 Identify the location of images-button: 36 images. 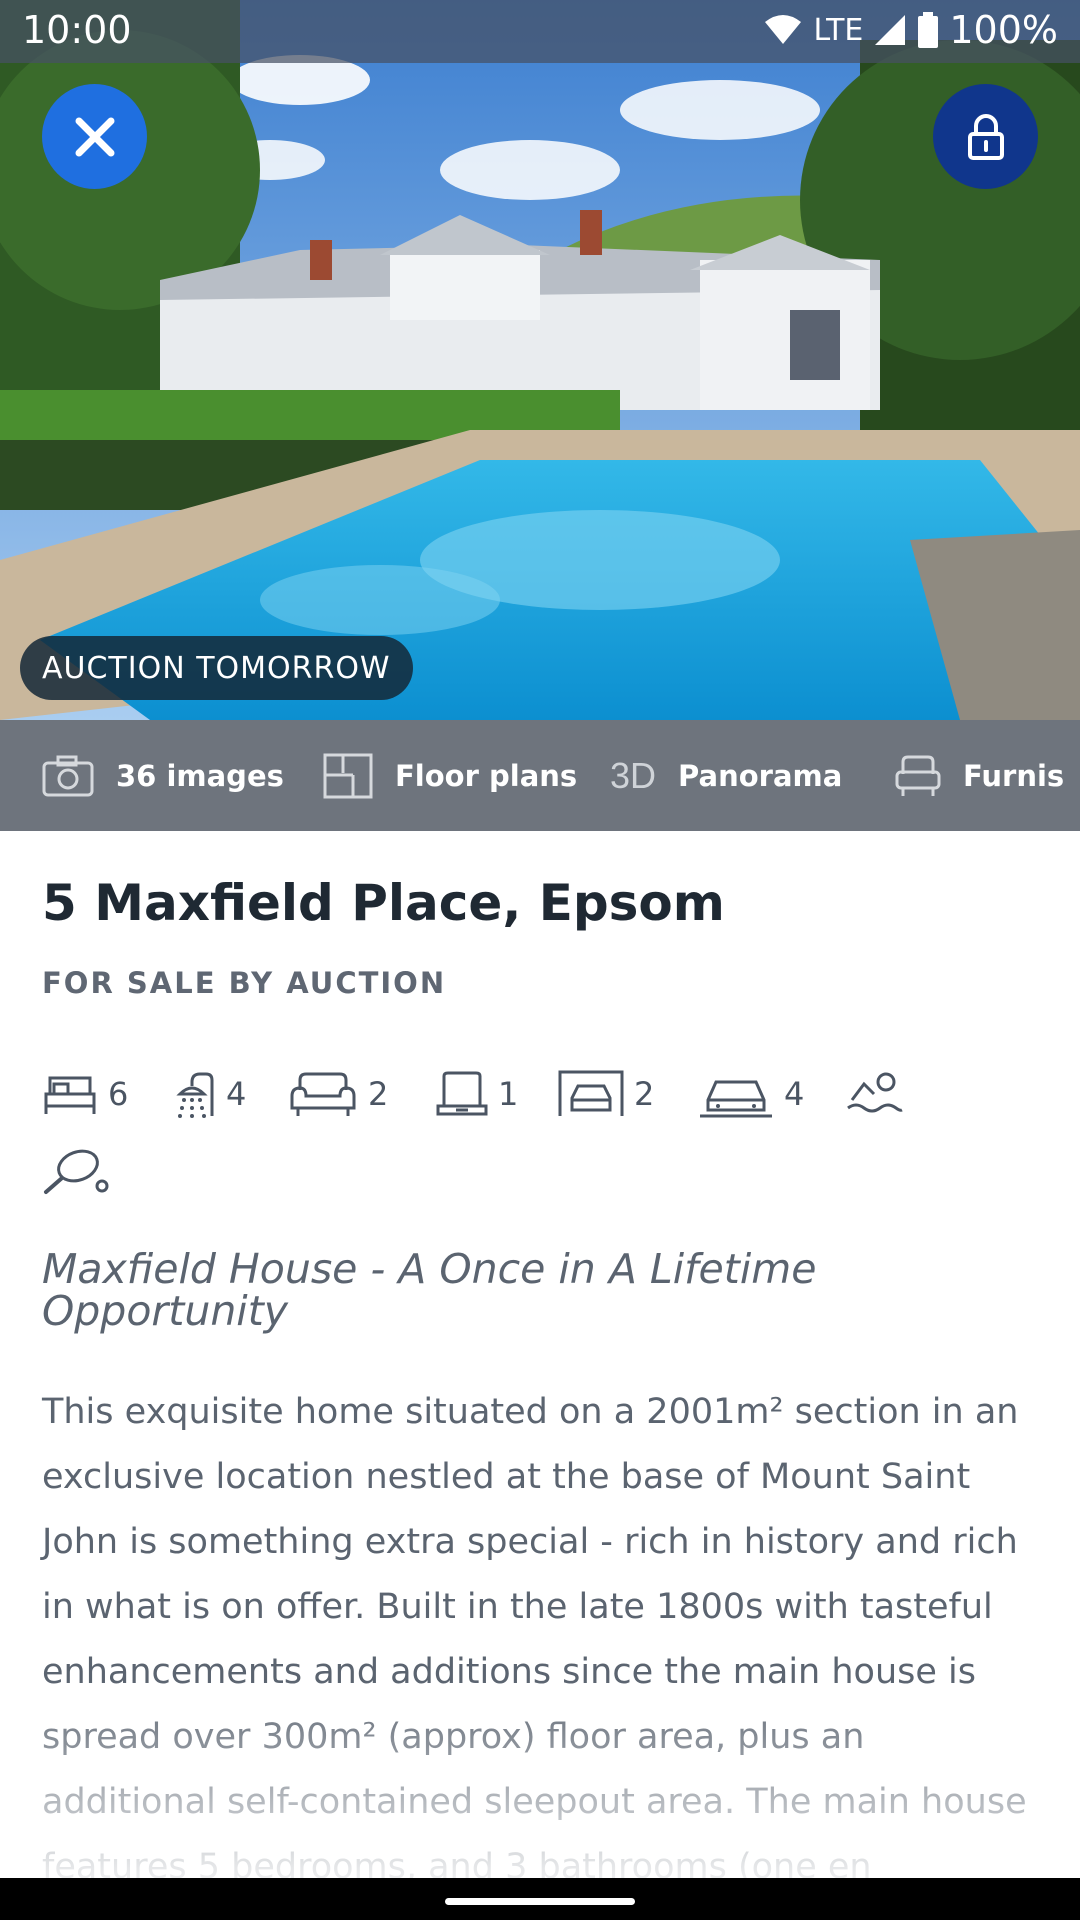
(163, 775).